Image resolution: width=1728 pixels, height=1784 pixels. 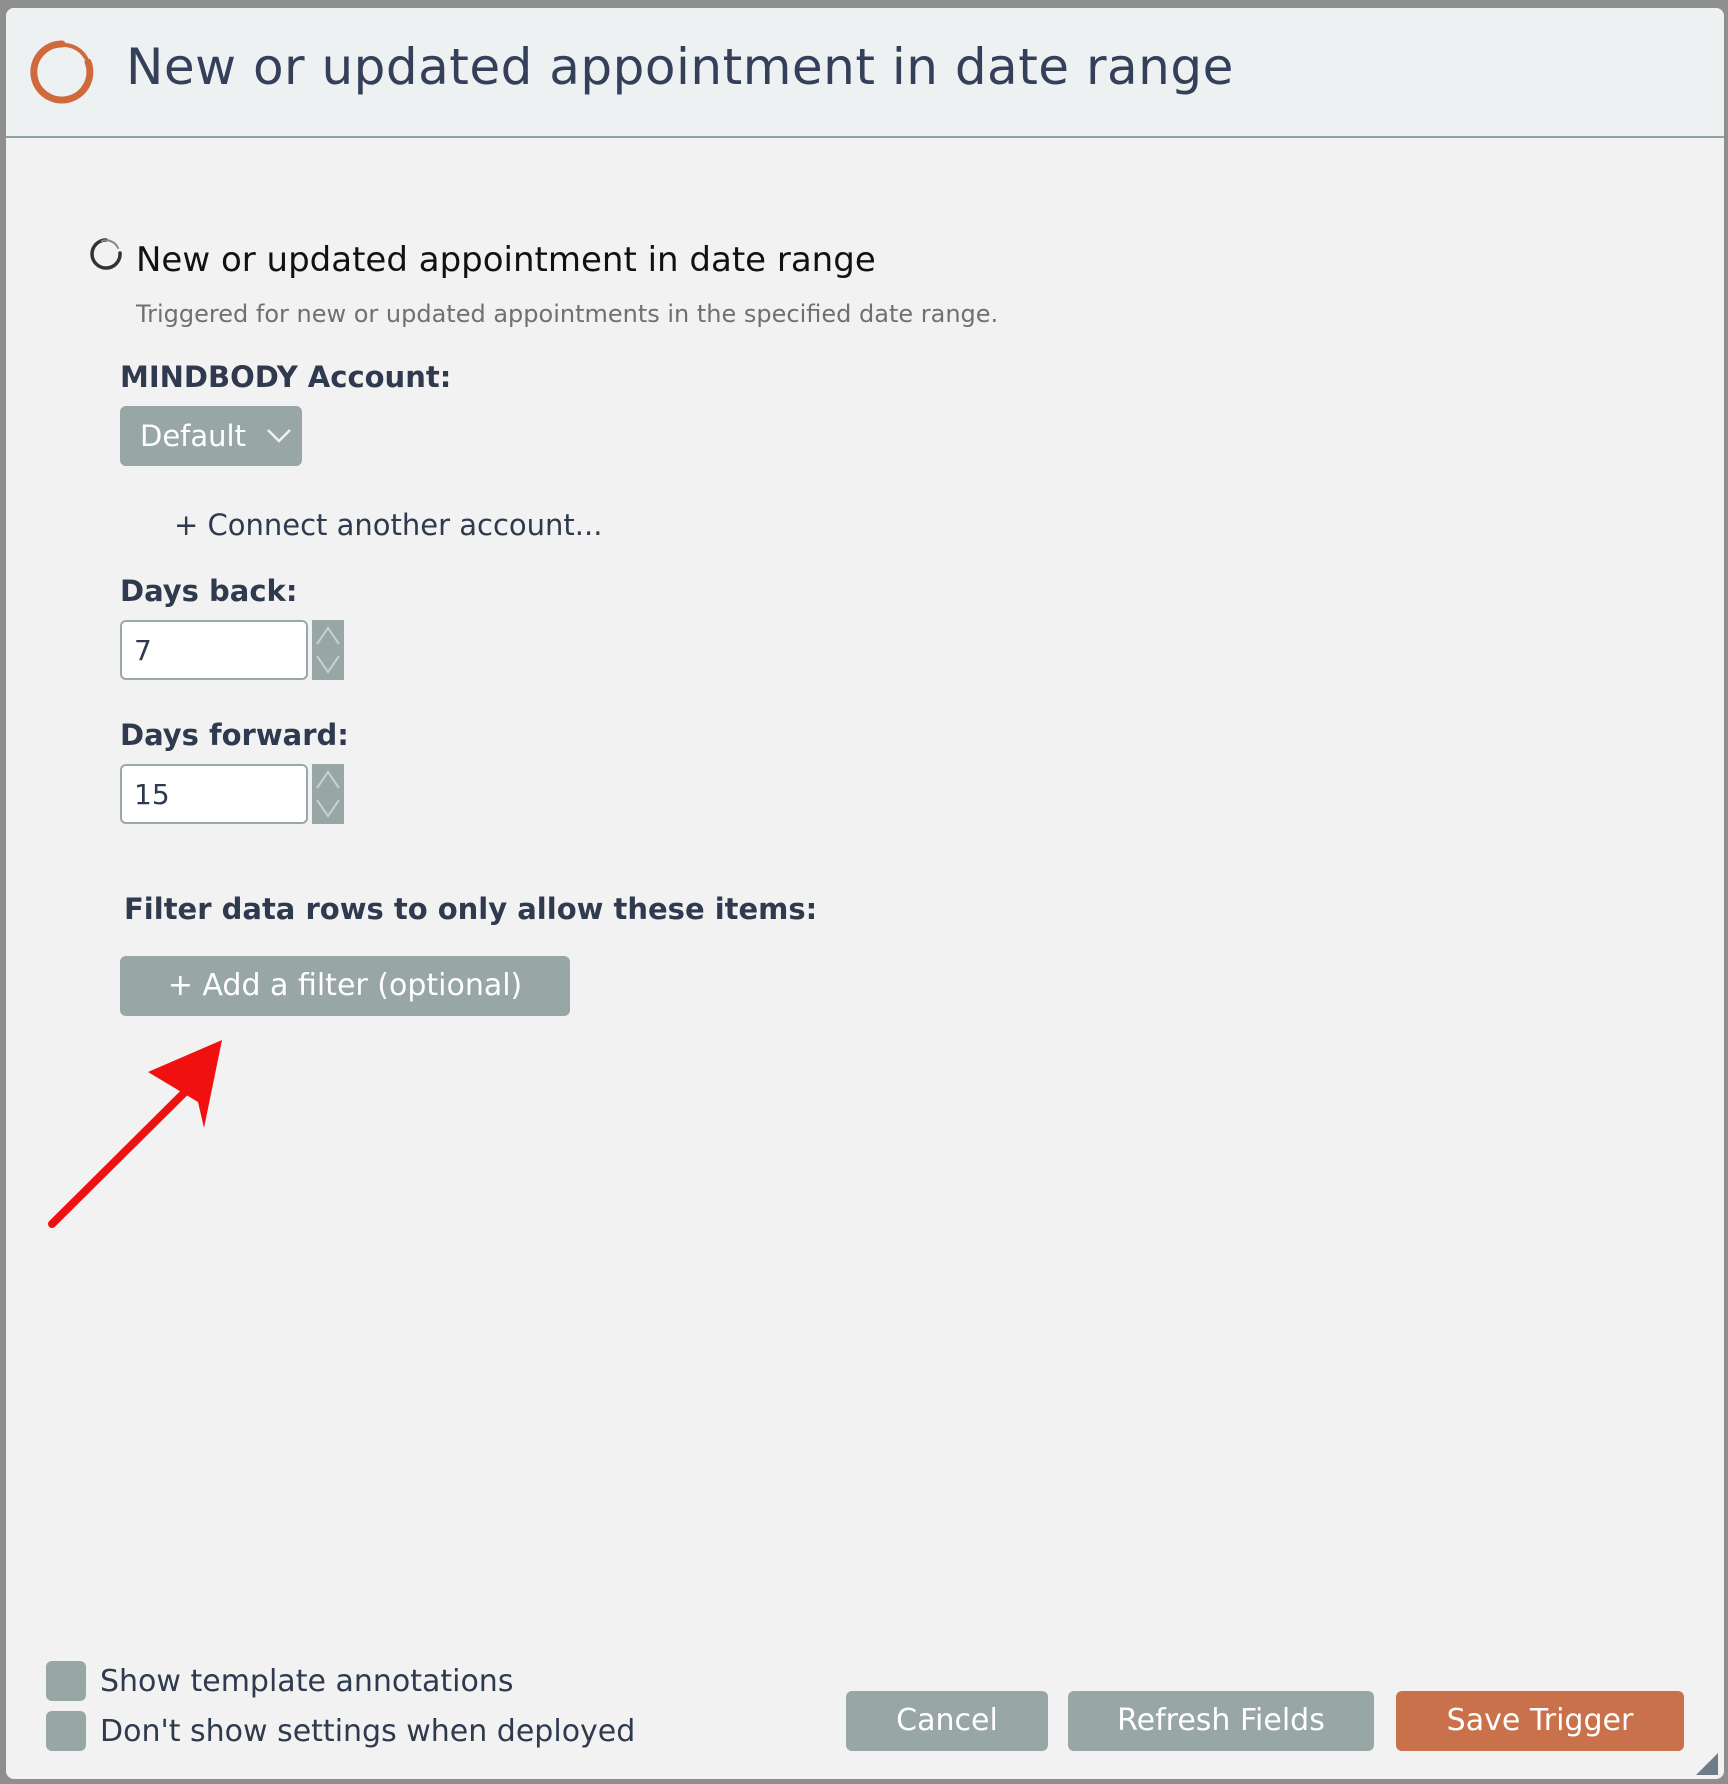 I want to click on account-select: Default, so click(x=211, y=436).